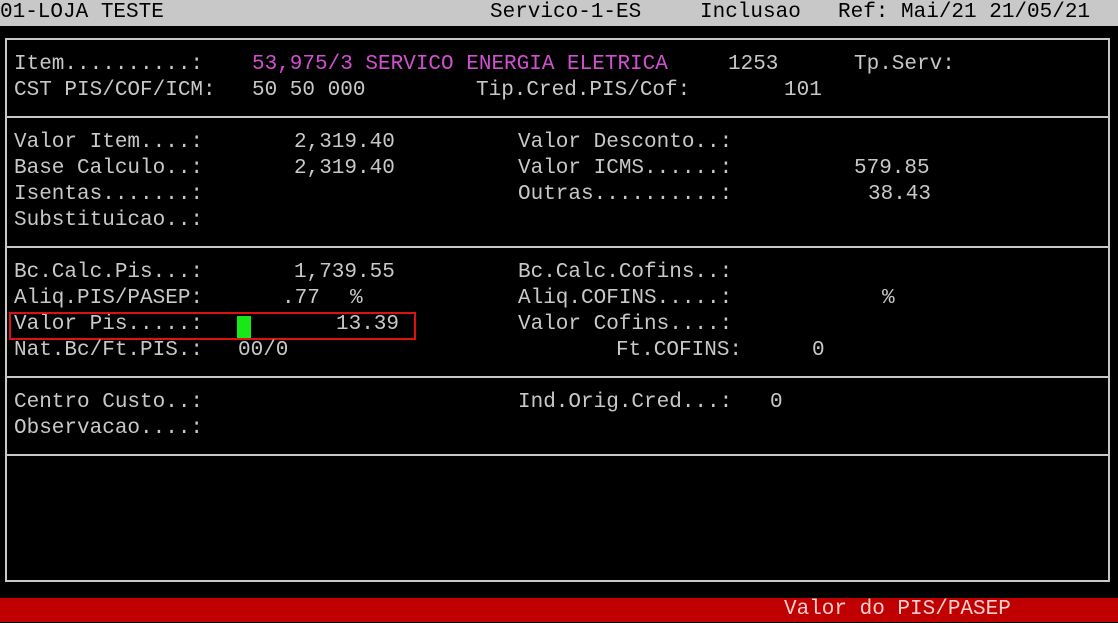  What do you see at coordinates (583, 90) in the screenshot?
I see `tip-cred-label: Tip.Cred.PIS/Cof:` at bounding box center [583, 90].